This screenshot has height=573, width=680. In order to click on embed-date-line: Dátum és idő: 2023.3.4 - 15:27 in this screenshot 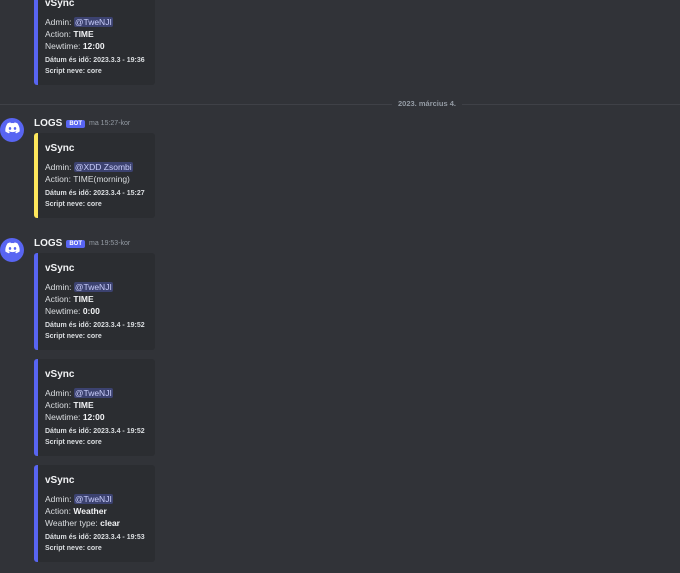, I will do `click(95, 193)`.